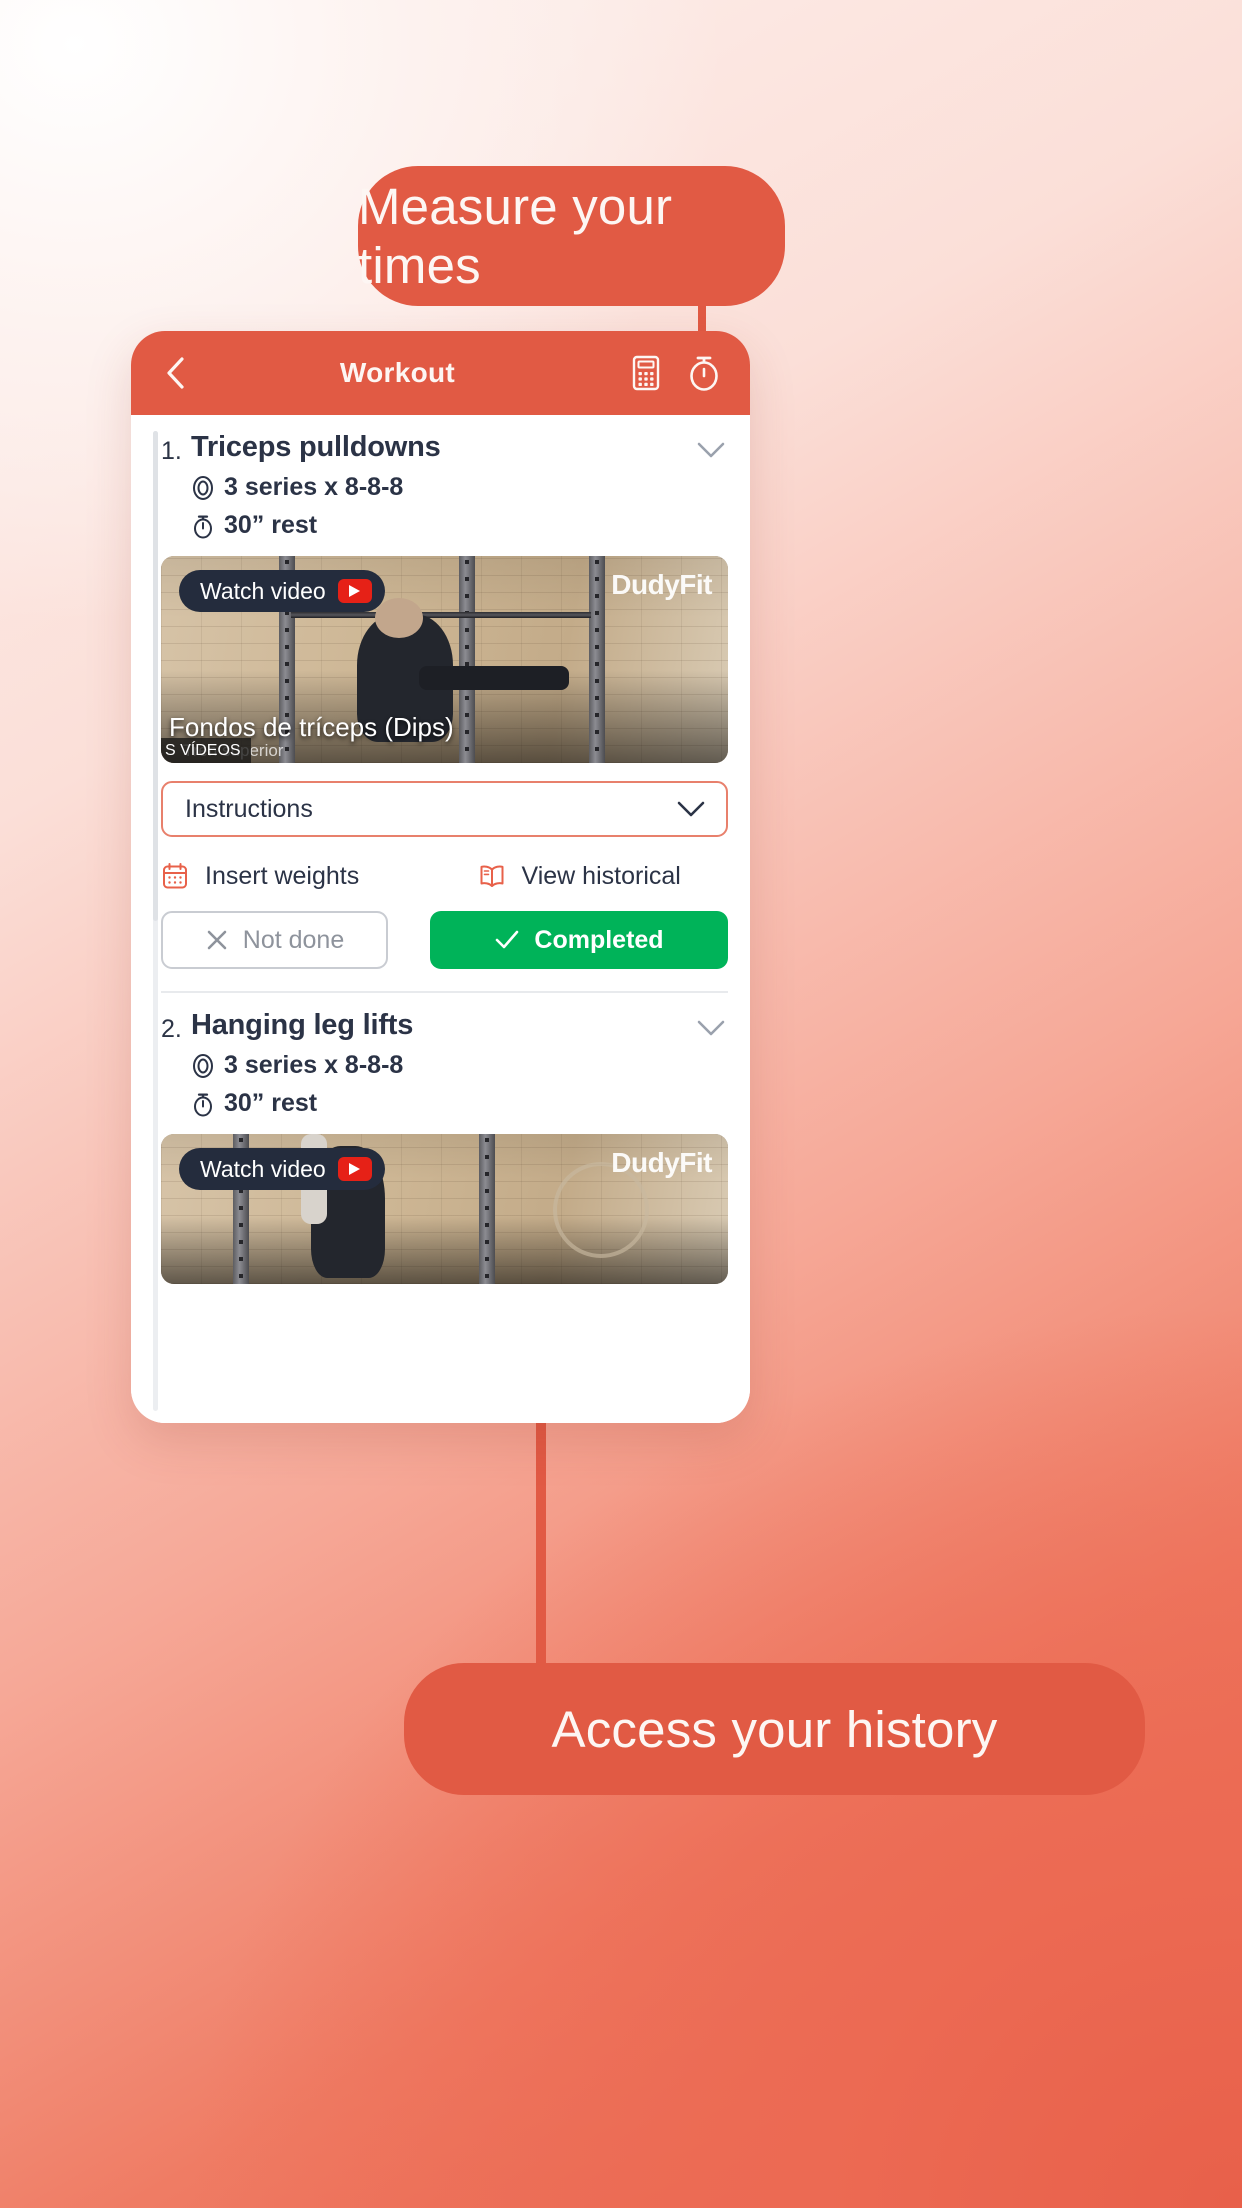 The width and height of the screenshot is (1242, 2208). I want to click on stopwatch-icon, so click(704, 373).